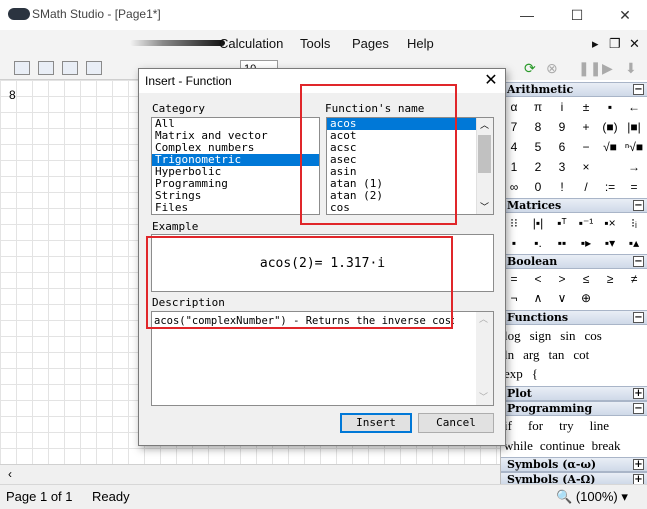 The height and width of the screenshot is (509, 647). What do you see at coordinates (514, 170) in the screenshot?
I see `palette-key: 1` at bounding box center [514, 170].